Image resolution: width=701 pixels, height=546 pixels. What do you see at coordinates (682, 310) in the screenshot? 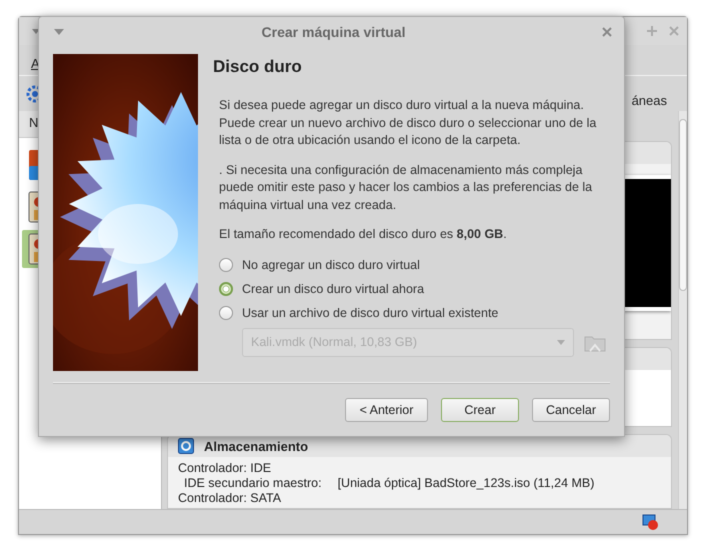
I see `scrollbar` at bounding box center [682, 310].